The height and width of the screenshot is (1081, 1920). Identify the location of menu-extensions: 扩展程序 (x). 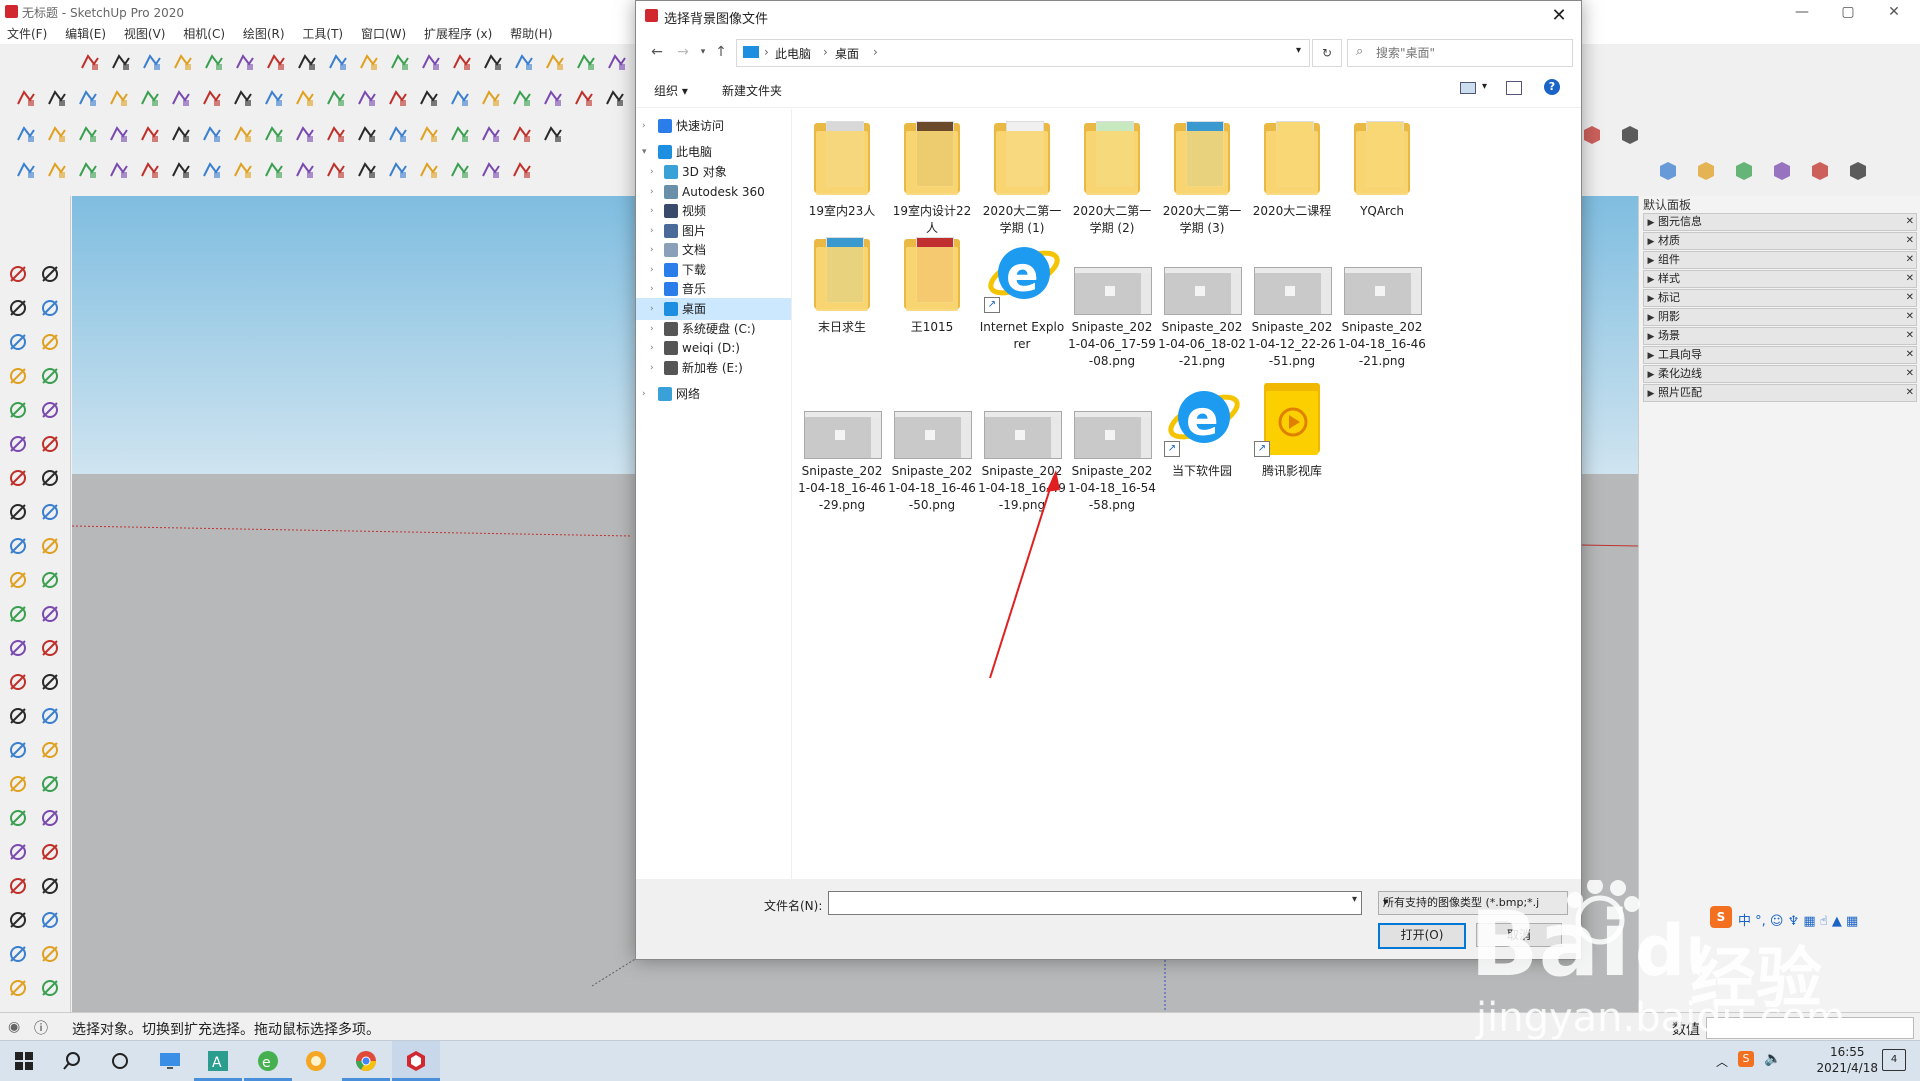
(458, 34).